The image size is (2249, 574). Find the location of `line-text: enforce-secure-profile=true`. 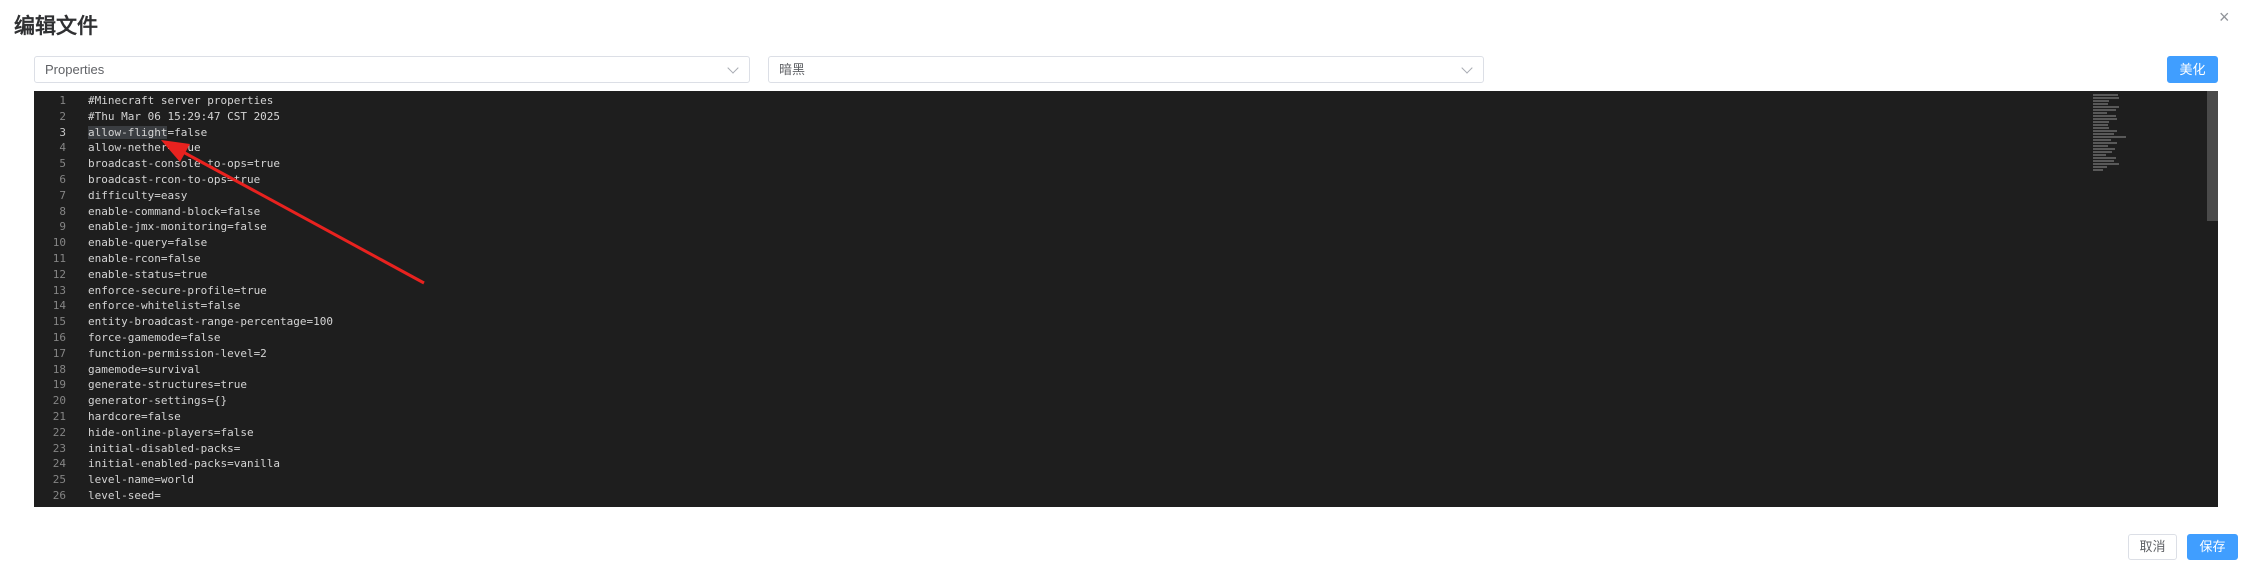

line-text: enforce-secure-profile=true is located at coordinates (177, 290).